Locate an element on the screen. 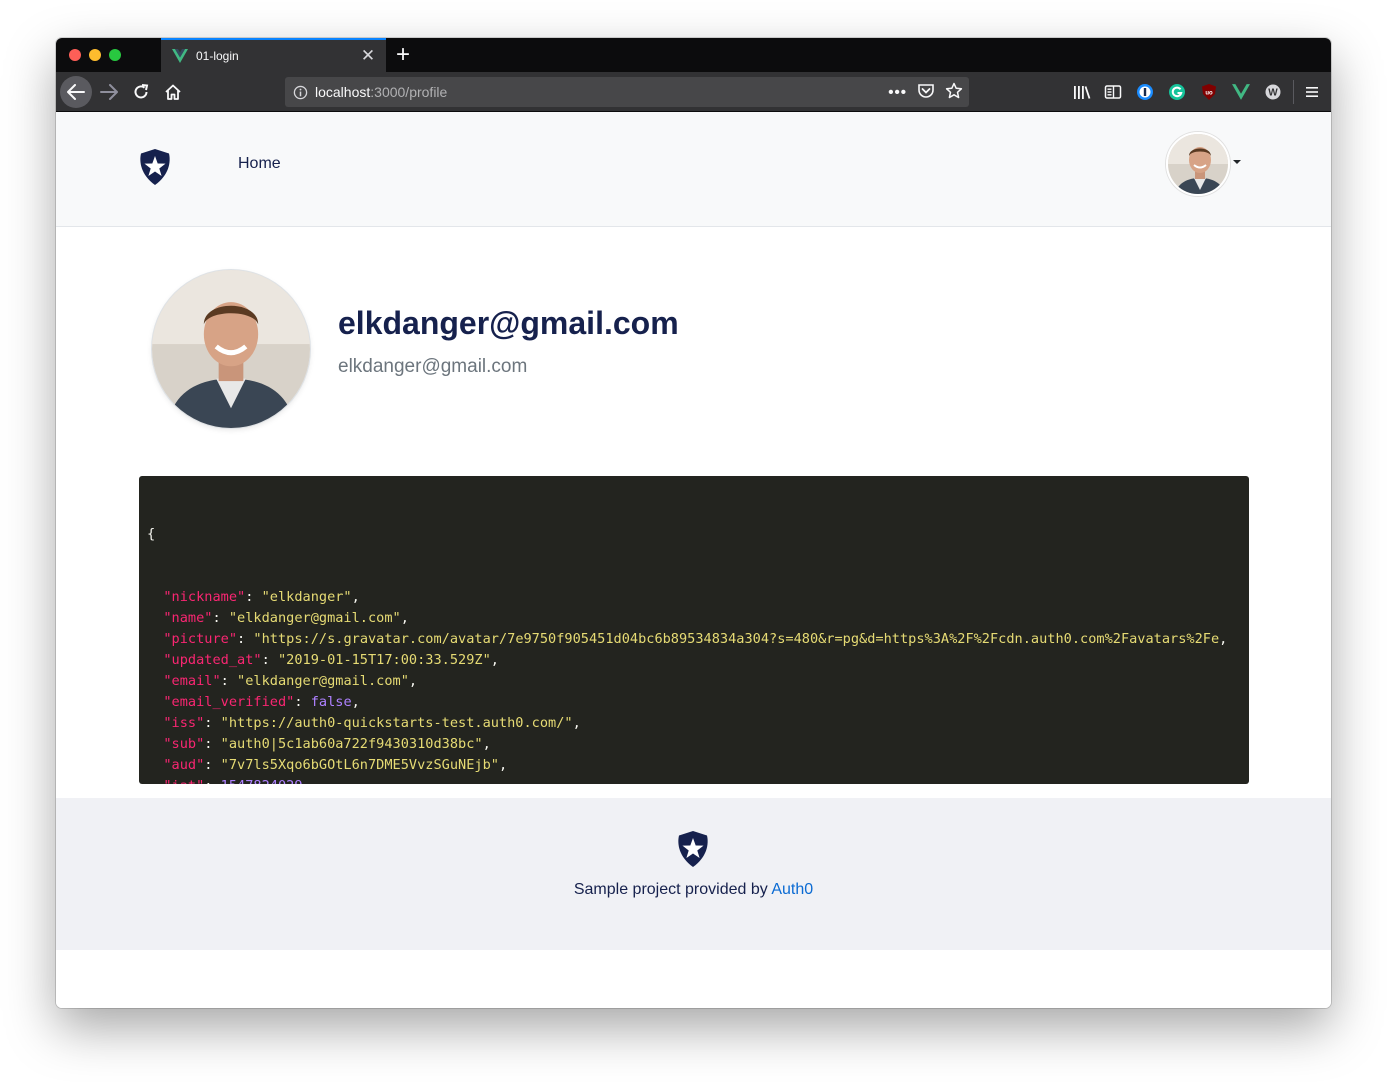 This screenshot has height=1082, width=1387. library-icon is located at coordinates (1082, 92).